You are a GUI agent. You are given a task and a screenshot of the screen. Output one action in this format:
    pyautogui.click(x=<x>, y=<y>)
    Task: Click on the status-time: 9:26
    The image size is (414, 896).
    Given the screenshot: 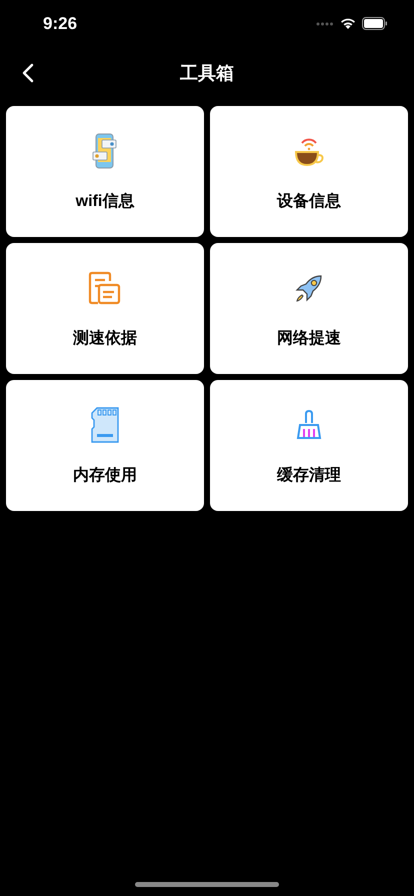 What is the action you would take?
    pyautogui.click(x=60, y=23)
    